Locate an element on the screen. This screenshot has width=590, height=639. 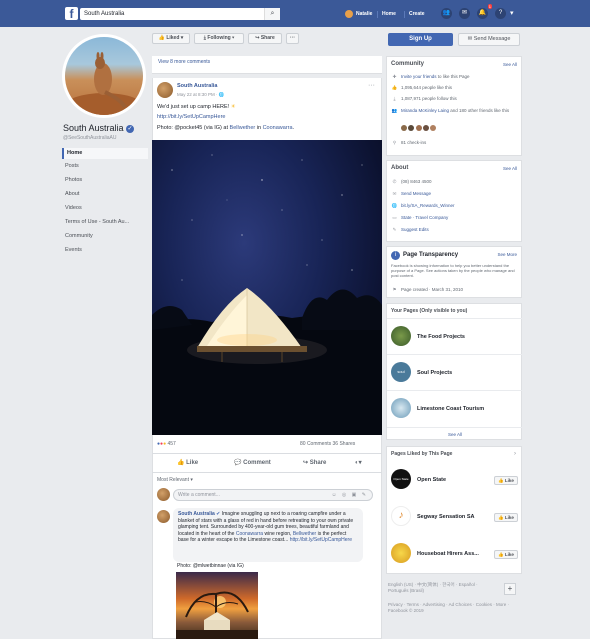
post-link: http://bit.ly/SetUpCampHere is located at coordinates (191, 117).